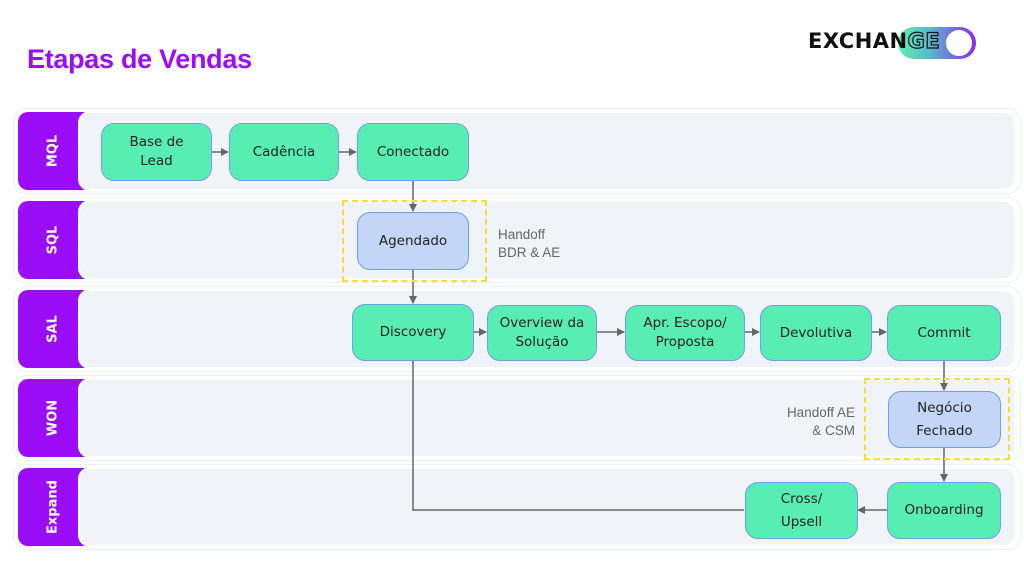 Image resolution: width=1024 pixels, height=562 pixels. I want to click on stage-cross-upsell: Cross/ Upsell, so click(801, 510).